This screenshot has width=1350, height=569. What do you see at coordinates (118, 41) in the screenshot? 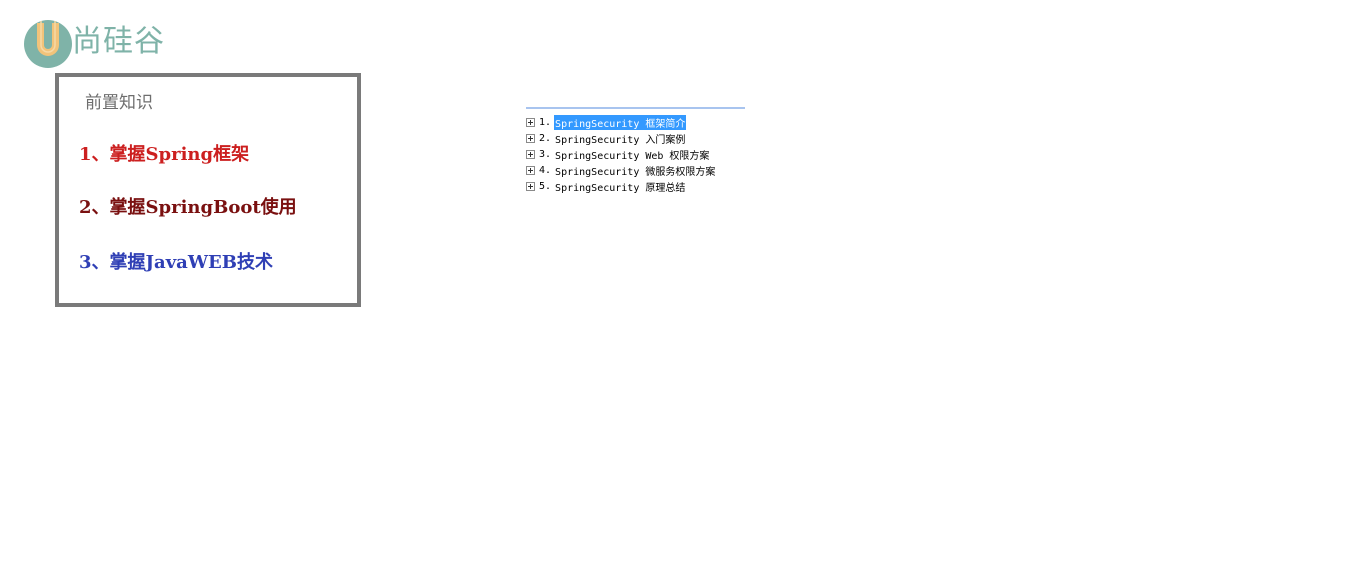
I see `brand-name: 尚硅谷` at bounding box center [118, 41].